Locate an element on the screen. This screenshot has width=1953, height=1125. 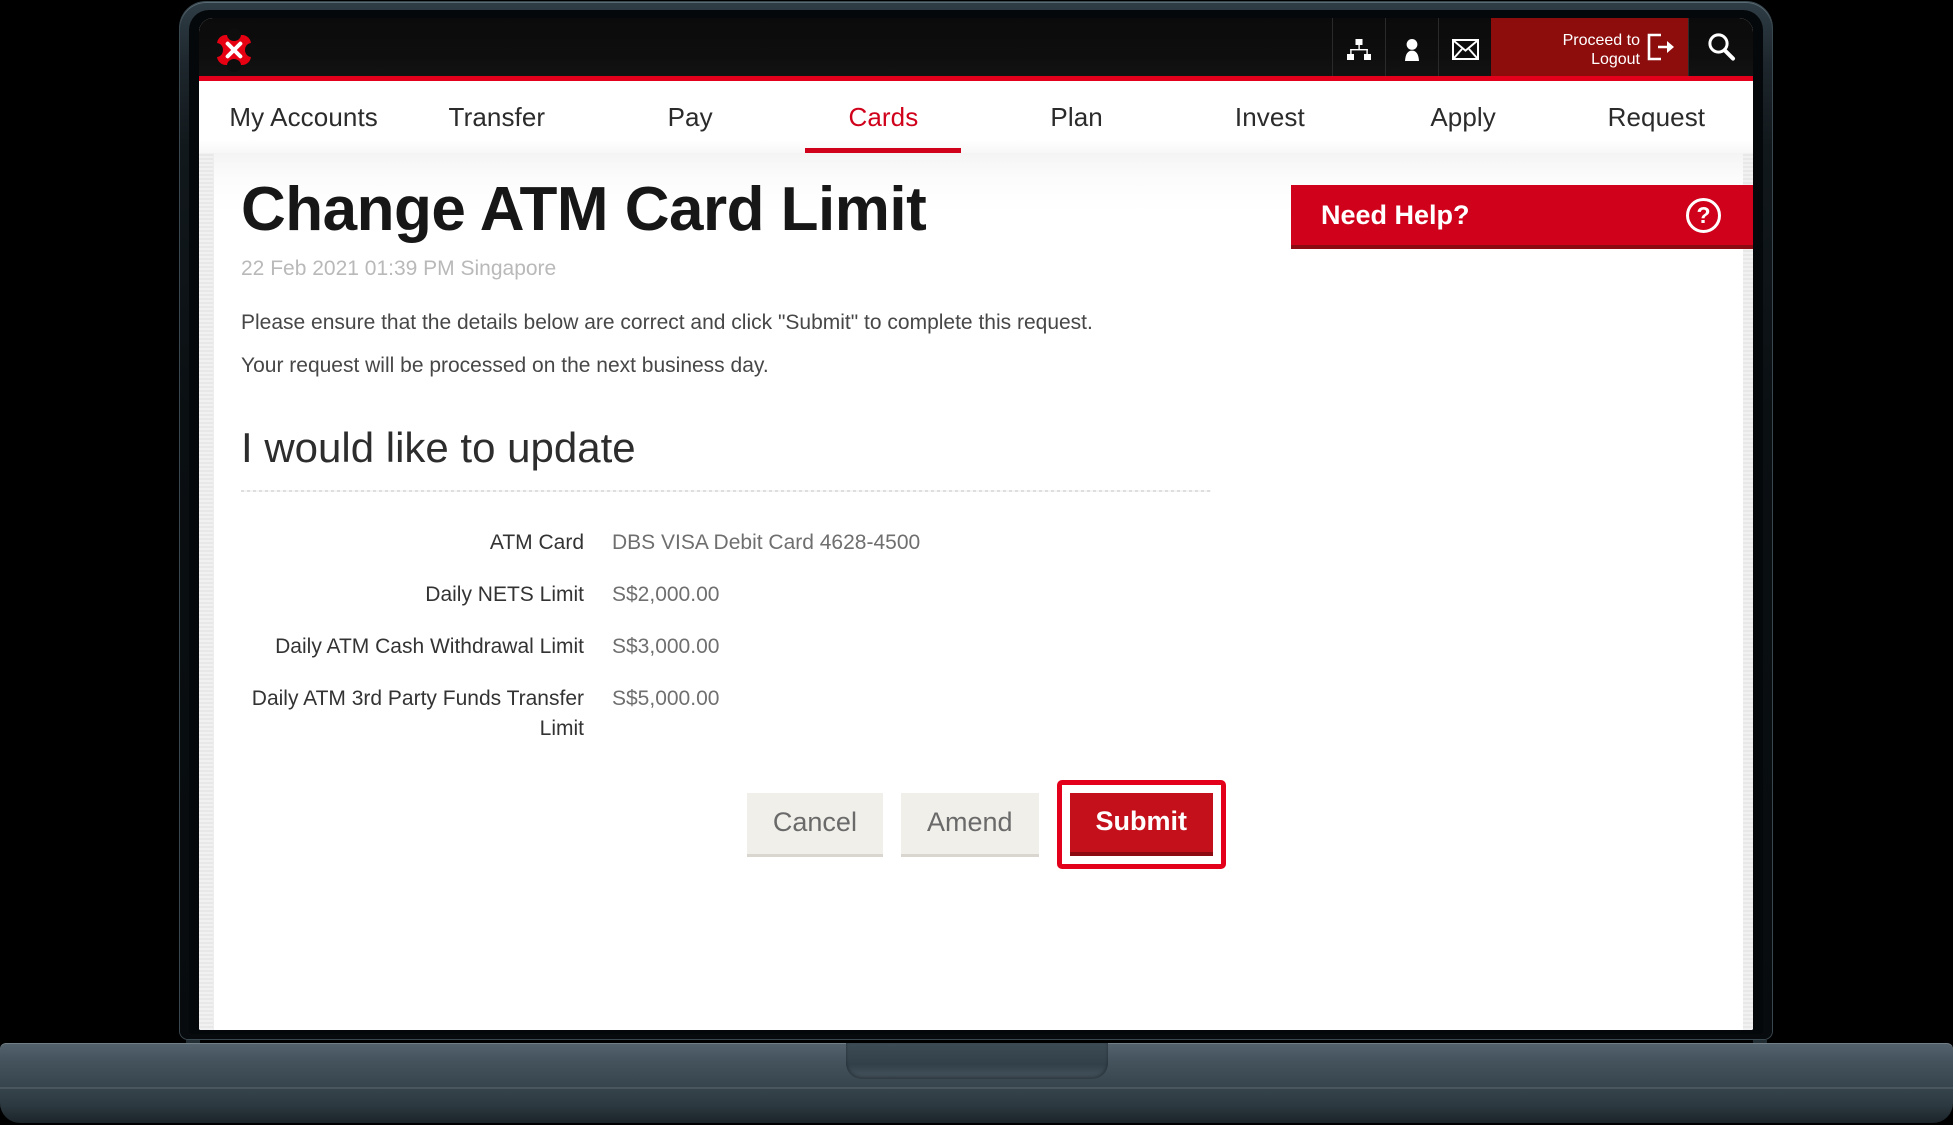
detail-label: Daily NETS Limit is located at coordinates (504, 594).